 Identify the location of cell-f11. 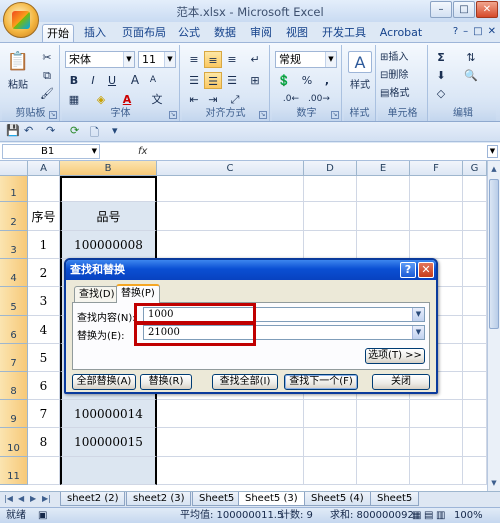
(436, 471).